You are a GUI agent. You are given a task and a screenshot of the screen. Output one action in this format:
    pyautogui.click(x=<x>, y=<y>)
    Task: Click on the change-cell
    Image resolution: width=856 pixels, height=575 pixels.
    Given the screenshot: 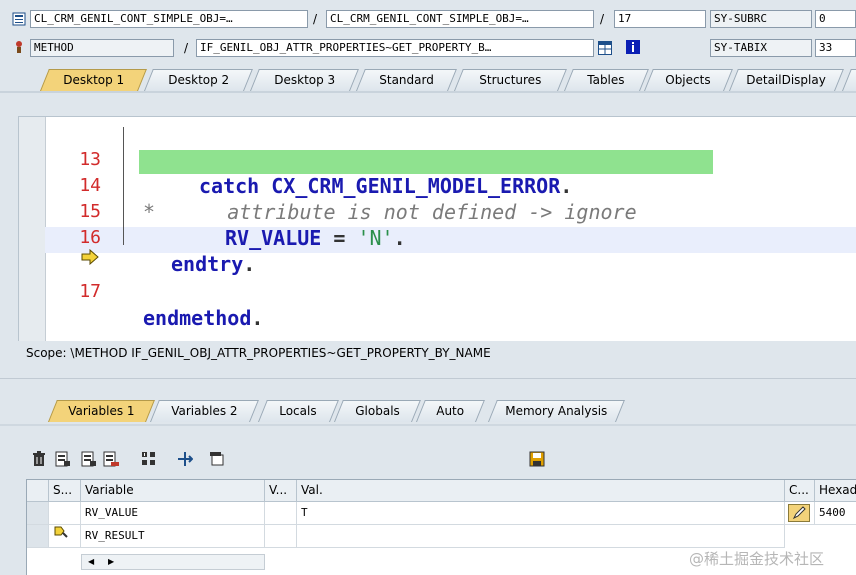 What is the action you would take?
    pyautogui.click(x=800, y=513)
    